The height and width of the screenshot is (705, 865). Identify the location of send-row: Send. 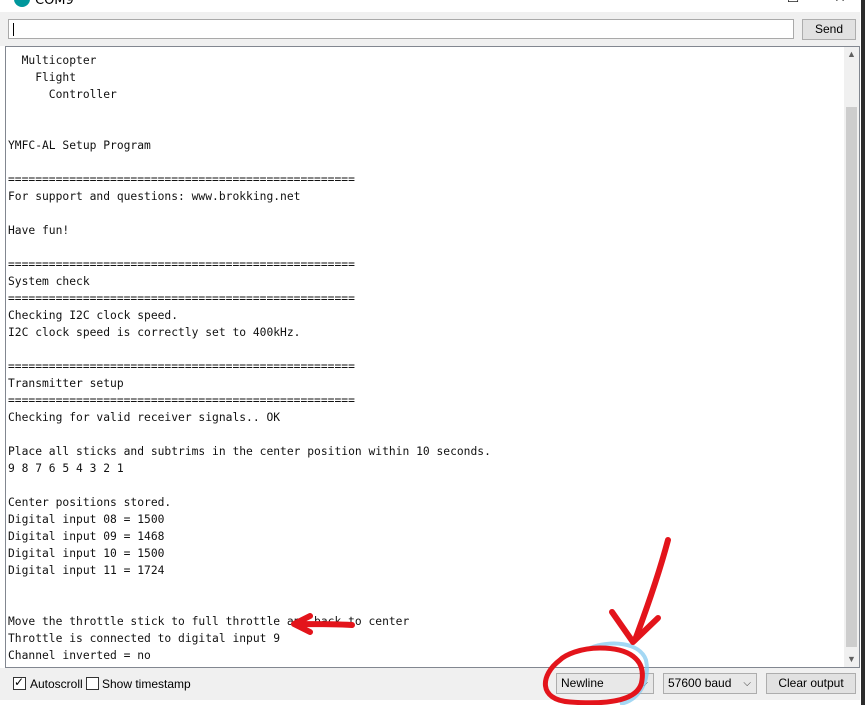
(430, 29).